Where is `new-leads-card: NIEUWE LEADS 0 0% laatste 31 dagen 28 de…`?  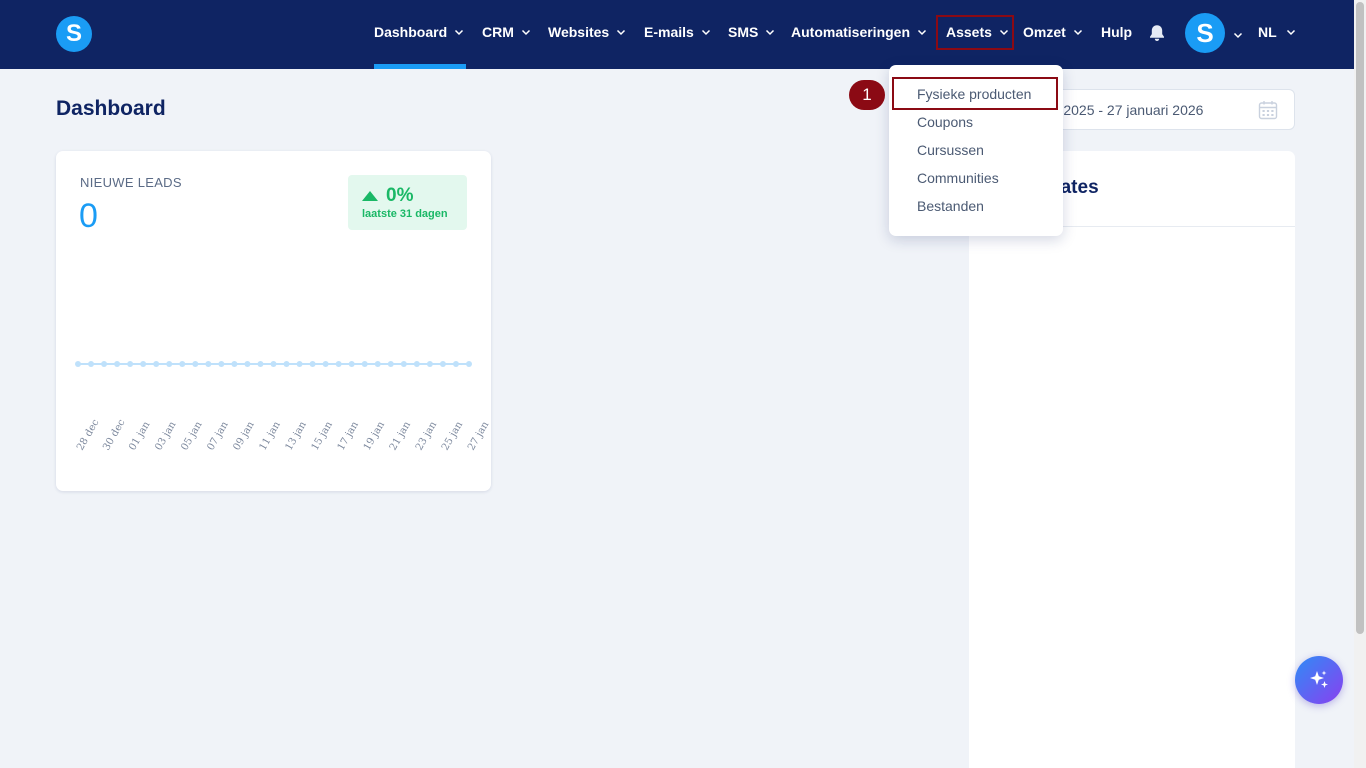 new-leads-card: NIEUWE LEADS 0 0% laatste 31 dagen 28 de… is located at coordinates (273, 321).